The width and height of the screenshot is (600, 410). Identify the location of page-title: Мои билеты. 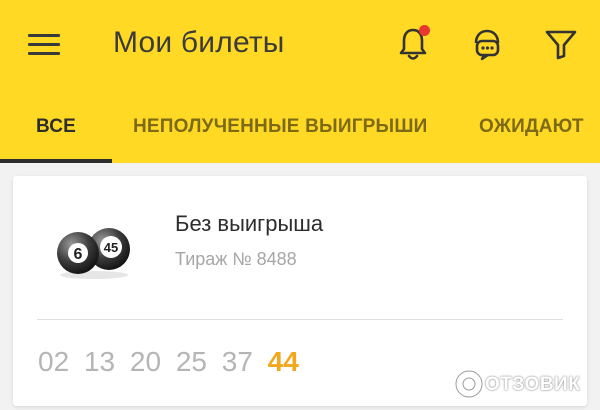
(199, 42).